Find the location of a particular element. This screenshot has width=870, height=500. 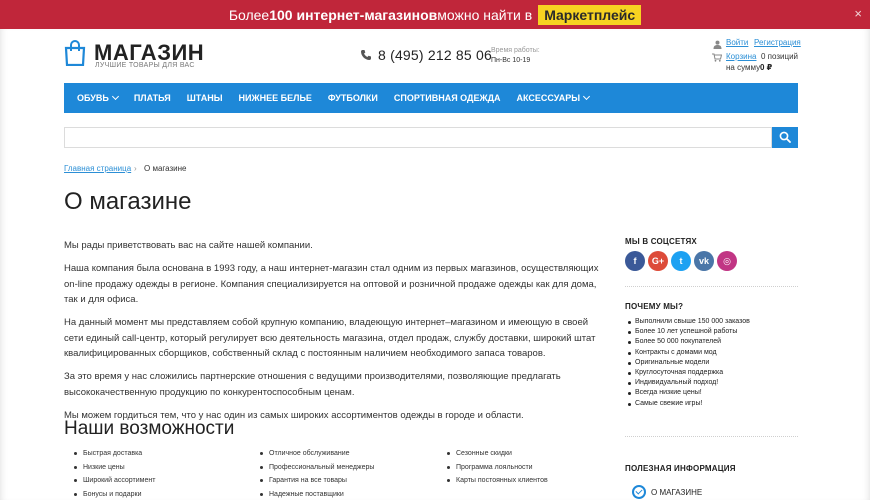

cart-sum-value: 0 ₽ is located at coordinates (766, 67).